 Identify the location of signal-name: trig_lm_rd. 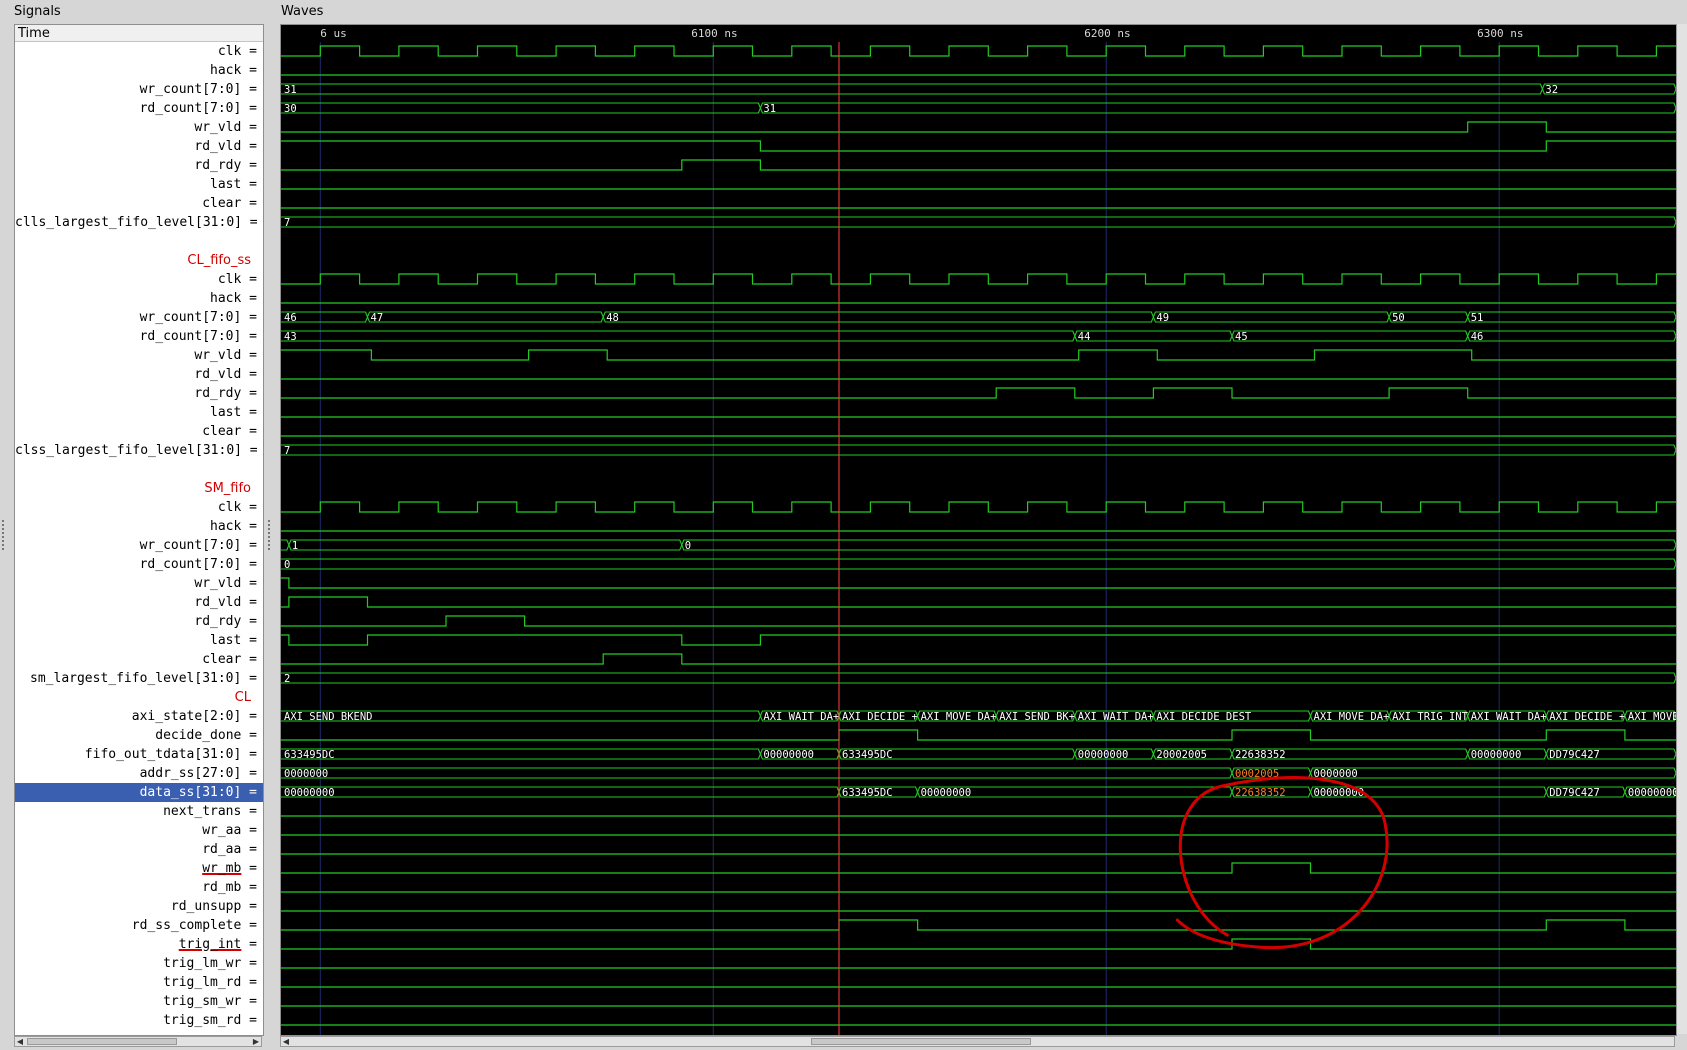
(202, 982).